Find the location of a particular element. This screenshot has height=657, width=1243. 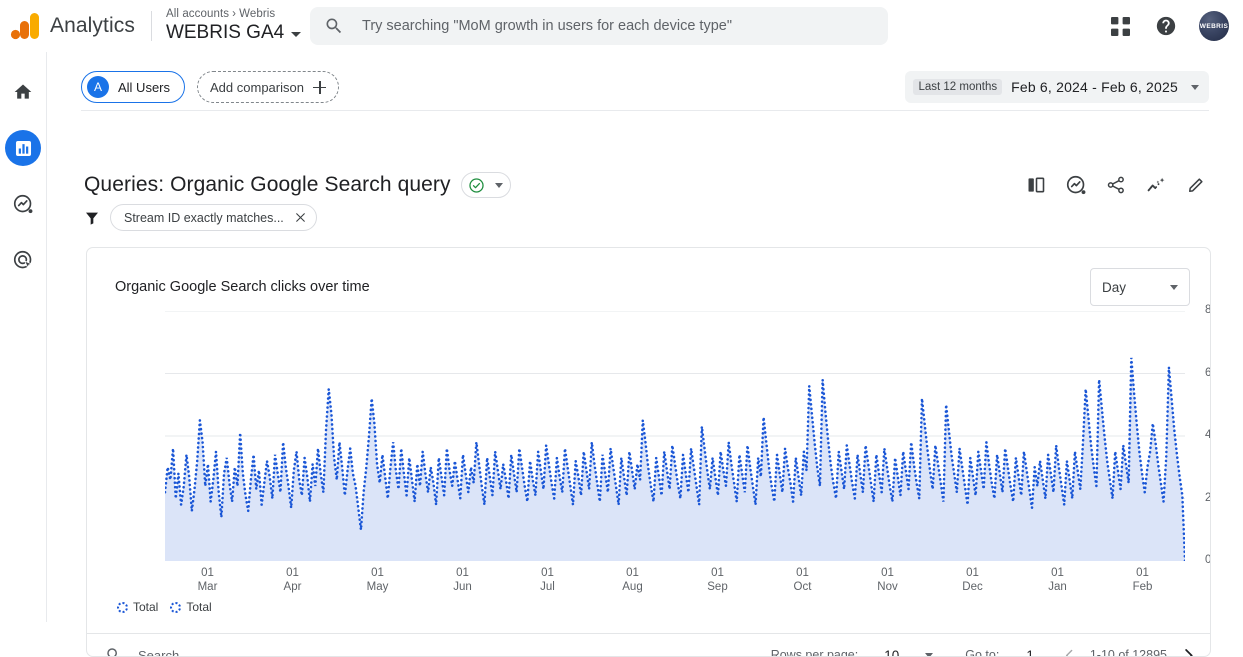

edit-button is located at coordinates (1196, 185).